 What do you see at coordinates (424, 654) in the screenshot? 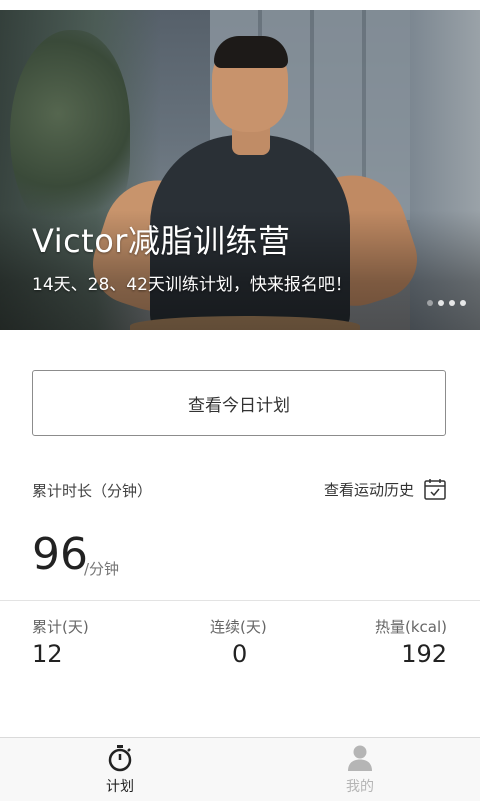
I see `calories-value: 192` at bounding box center [424, 654].